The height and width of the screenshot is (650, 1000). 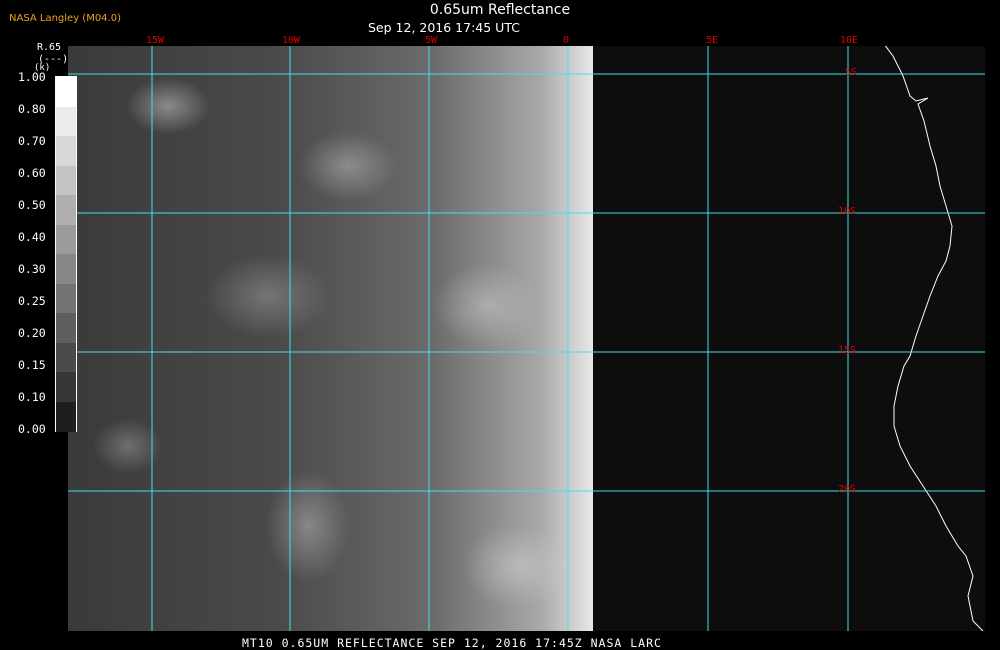 I want to click on legend-name: R.65, so click(x=49, y=47).